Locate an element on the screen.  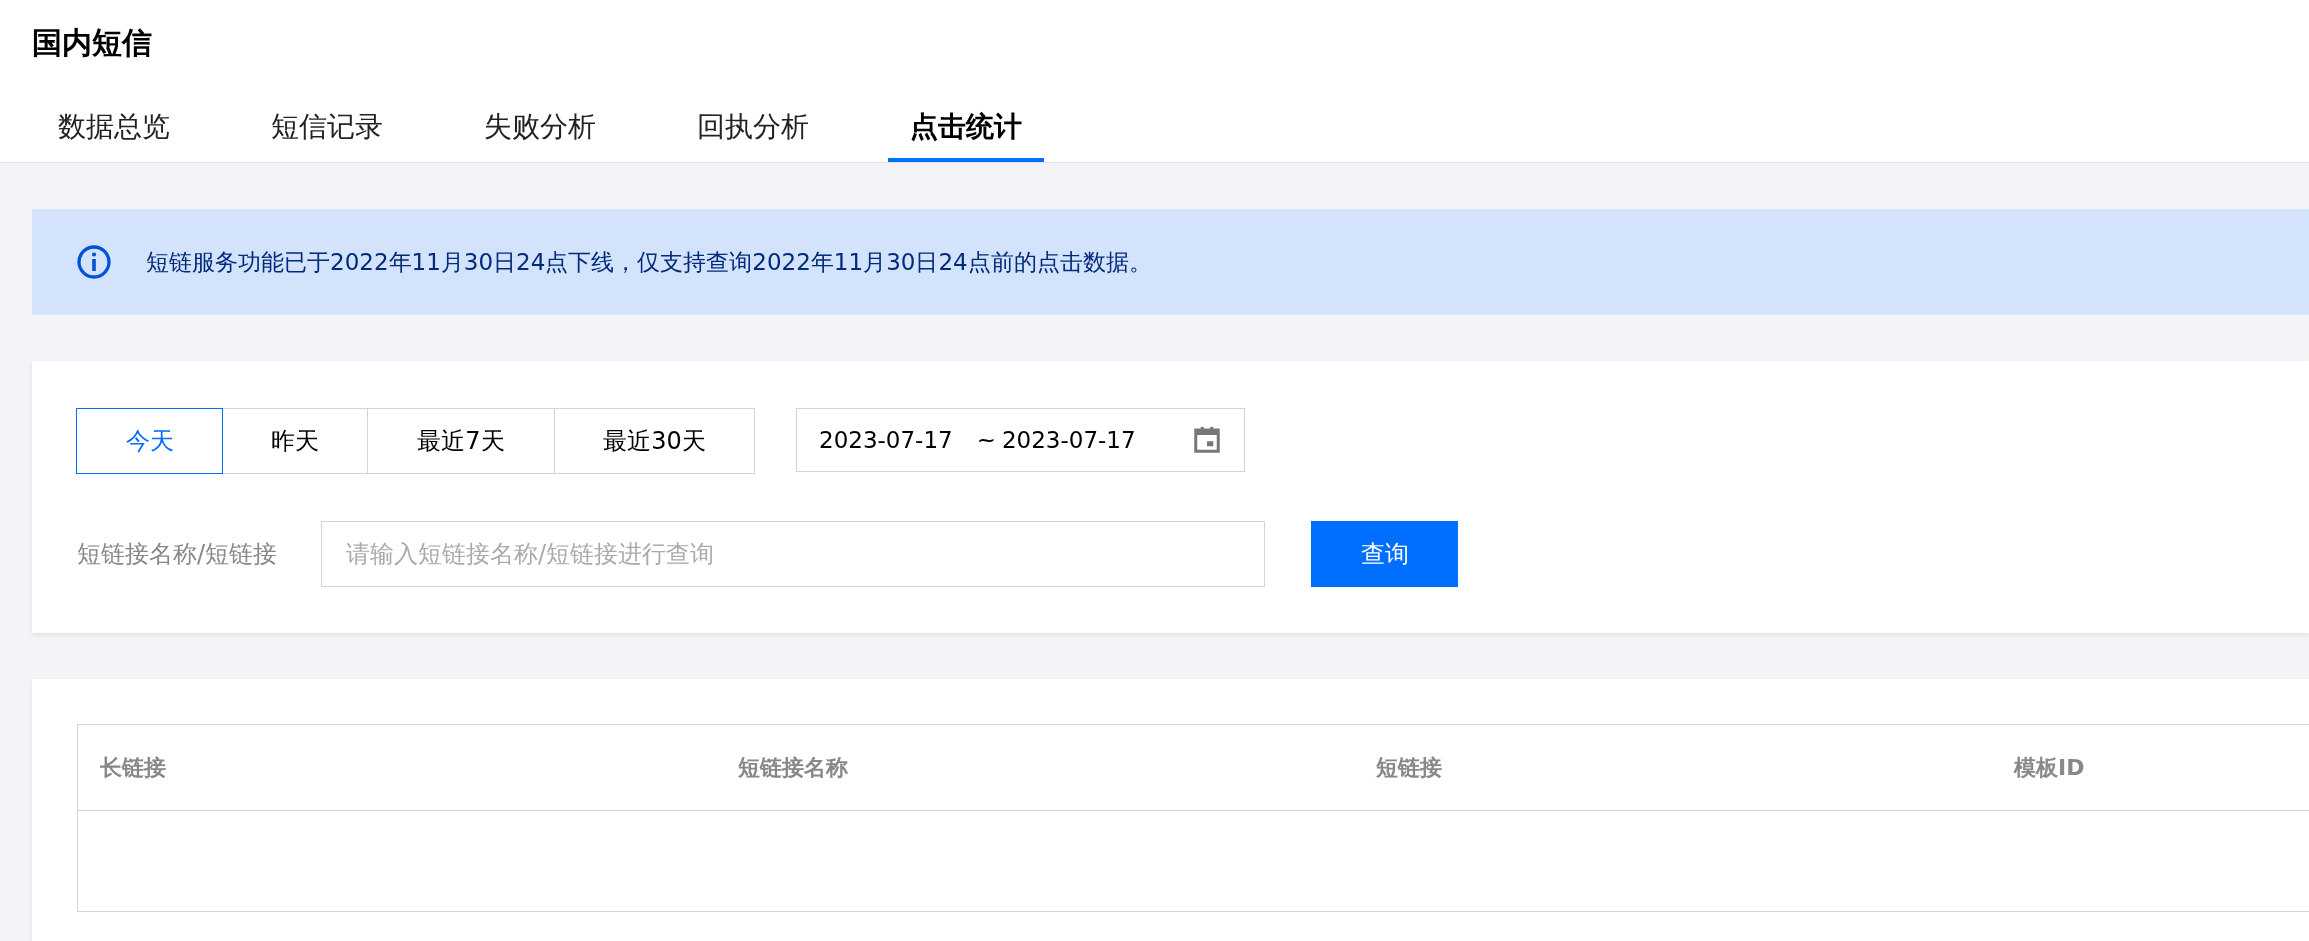
tab: 失败分析 is located at coordinates (540, 136).